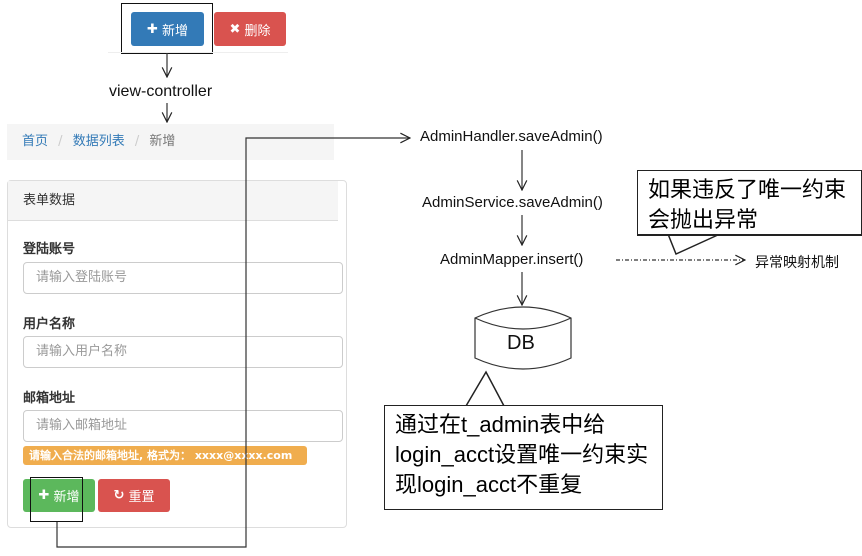  What do you see at coordinates (749, 202) in the screenshot?
I see `unique-exception-callout: 如果违反了唯一约束会抛出异常` at bounding box center [749, 202].